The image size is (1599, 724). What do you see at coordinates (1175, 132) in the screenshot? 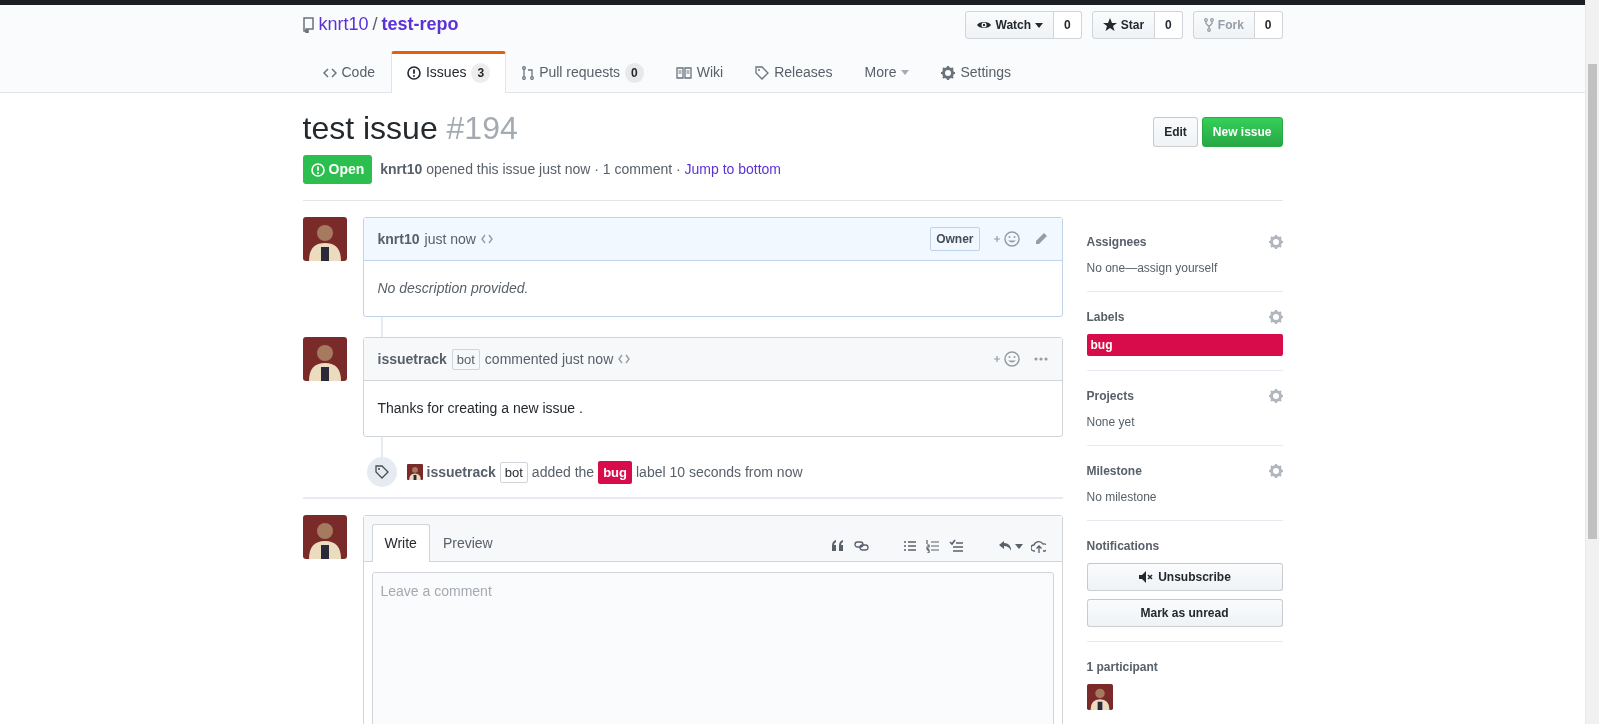
I see `edit-button: Edit` at bounding box center [1175, 132].